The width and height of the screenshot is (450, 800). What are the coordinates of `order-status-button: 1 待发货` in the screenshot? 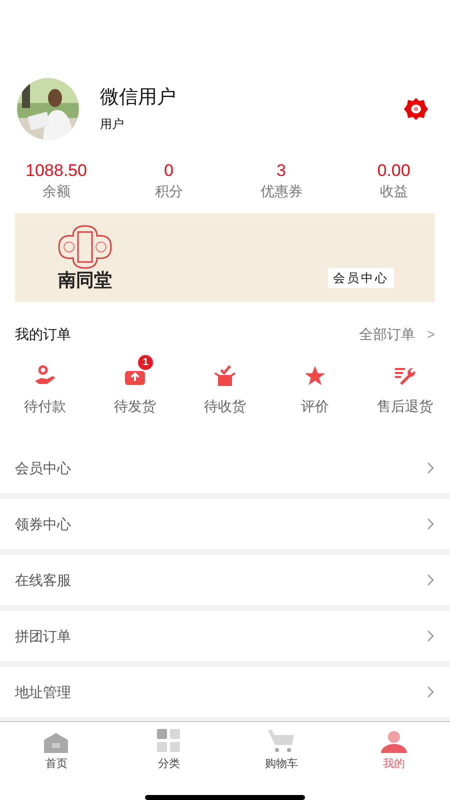 It's located at (135, 391).